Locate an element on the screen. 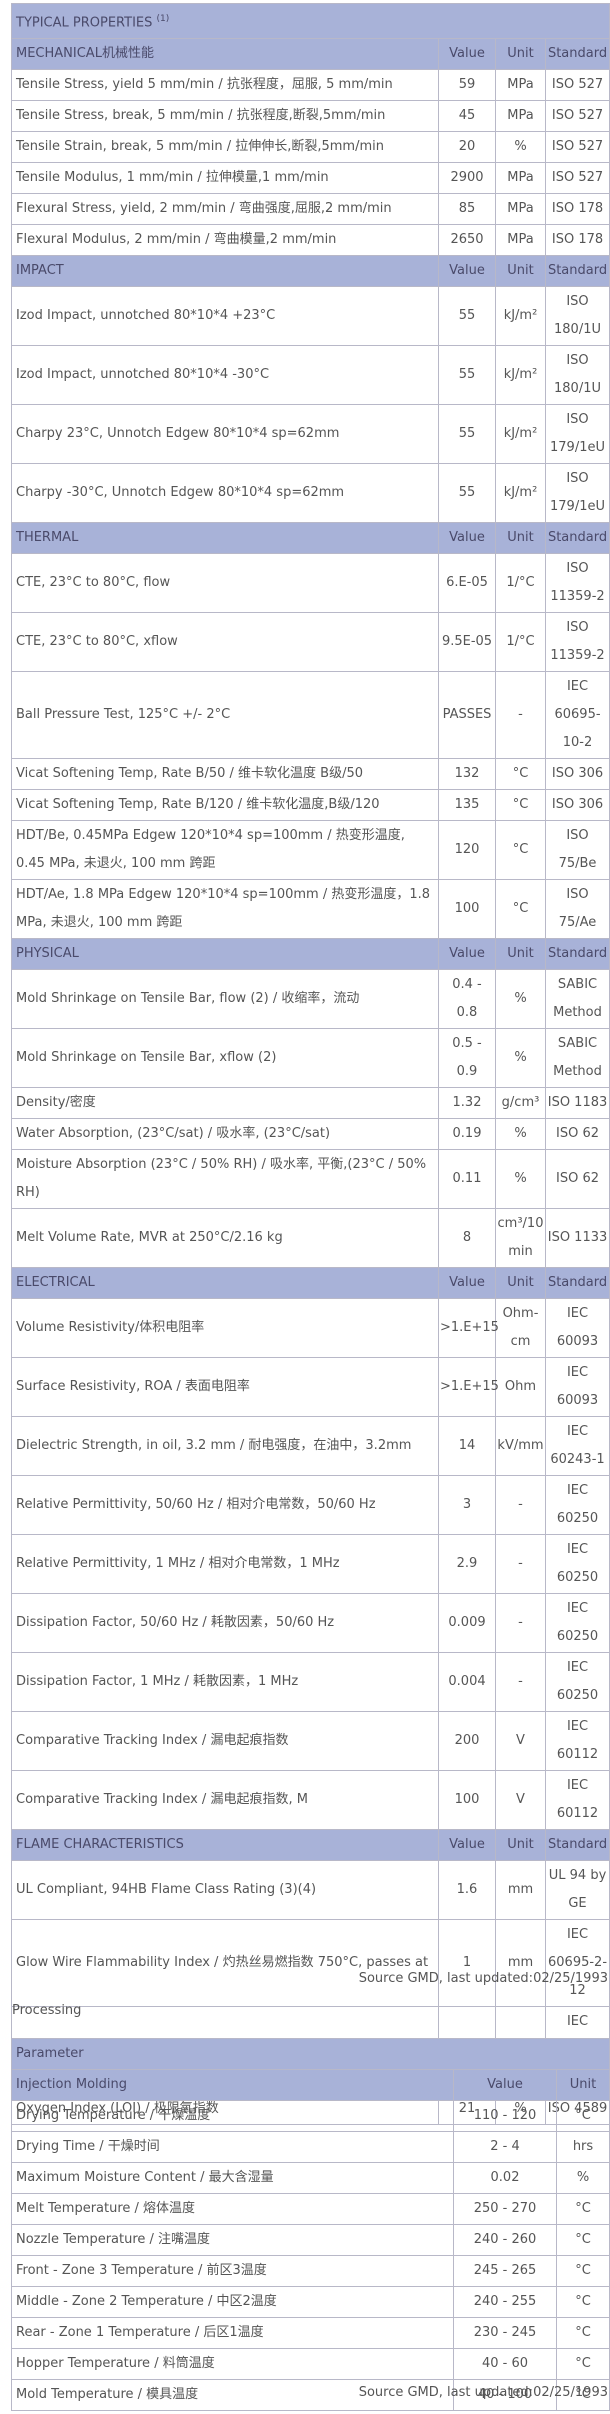 The image size is (610, 2414). property-unit: °C is located at coordinates (520, 909).